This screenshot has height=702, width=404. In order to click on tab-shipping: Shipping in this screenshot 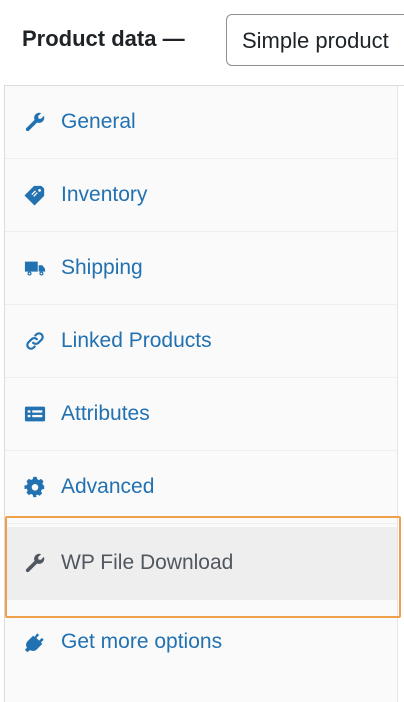, I will do `click(201, 268)`.